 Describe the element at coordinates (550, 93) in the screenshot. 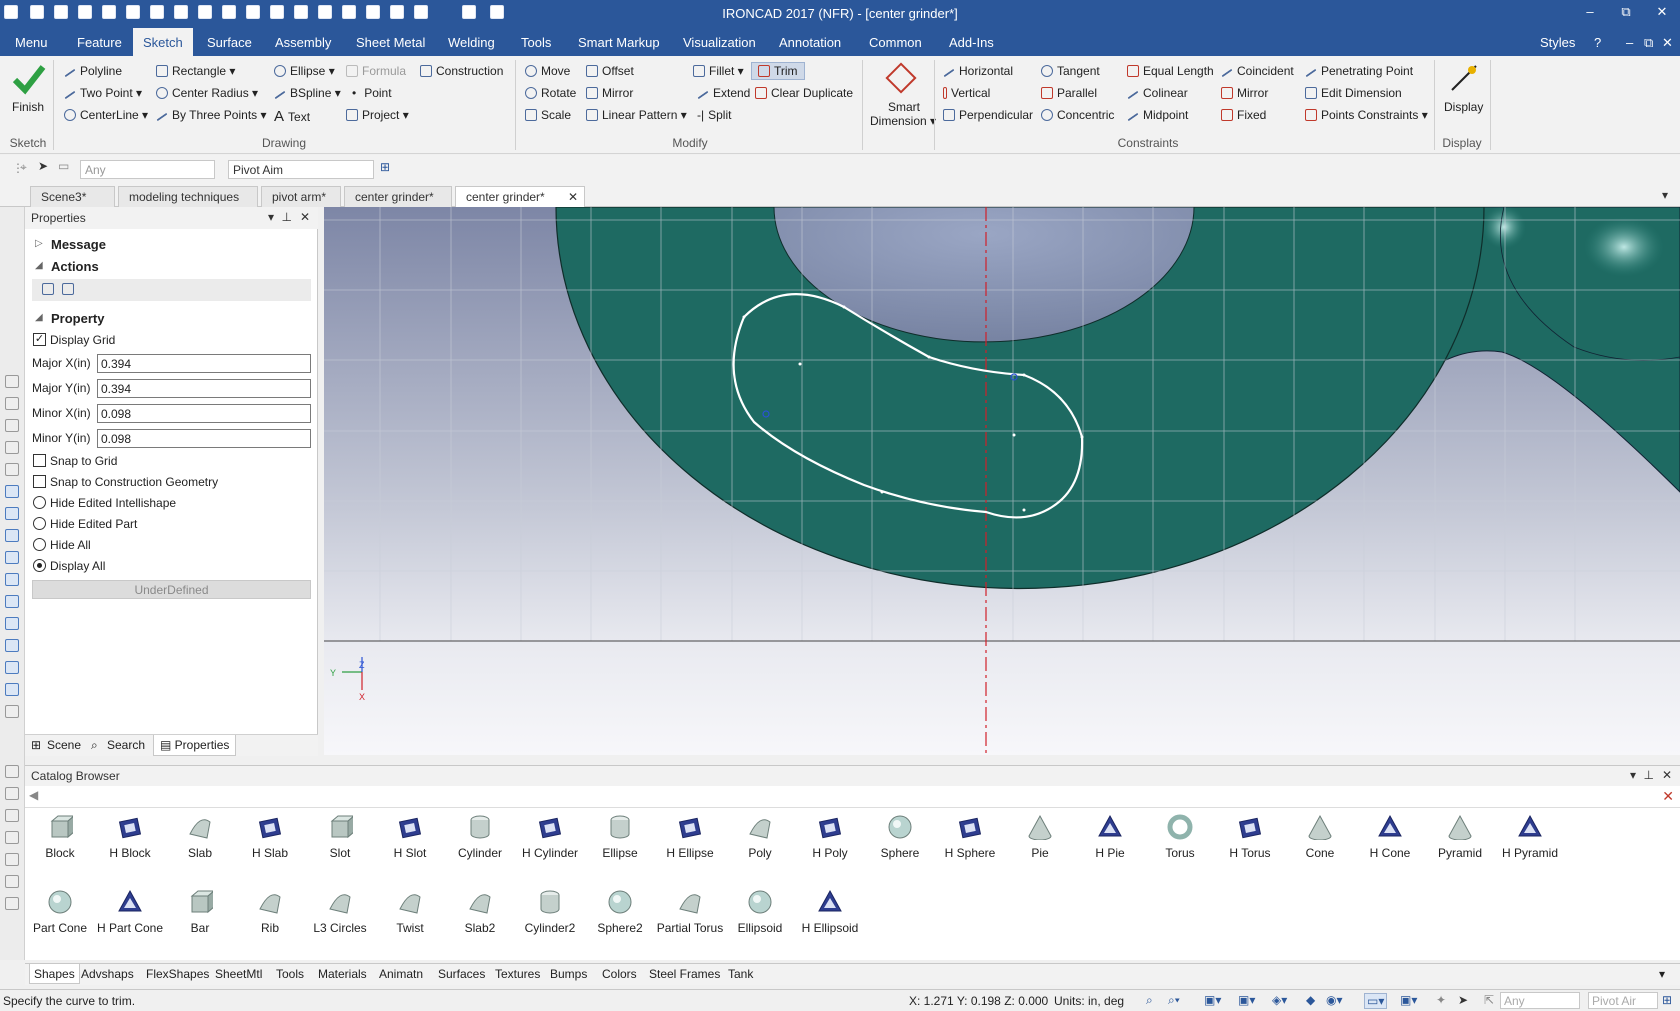

I see `rotate-button: Rotate` at that location.